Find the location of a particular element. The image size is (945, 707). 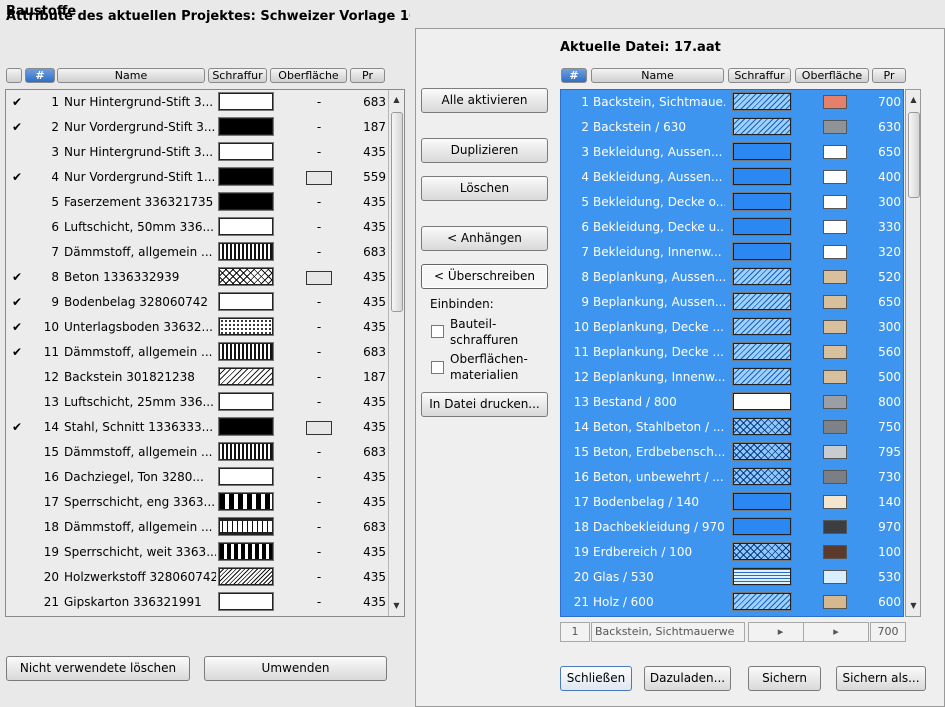

surface-include-checkbox is located at coordinates (437, 367).